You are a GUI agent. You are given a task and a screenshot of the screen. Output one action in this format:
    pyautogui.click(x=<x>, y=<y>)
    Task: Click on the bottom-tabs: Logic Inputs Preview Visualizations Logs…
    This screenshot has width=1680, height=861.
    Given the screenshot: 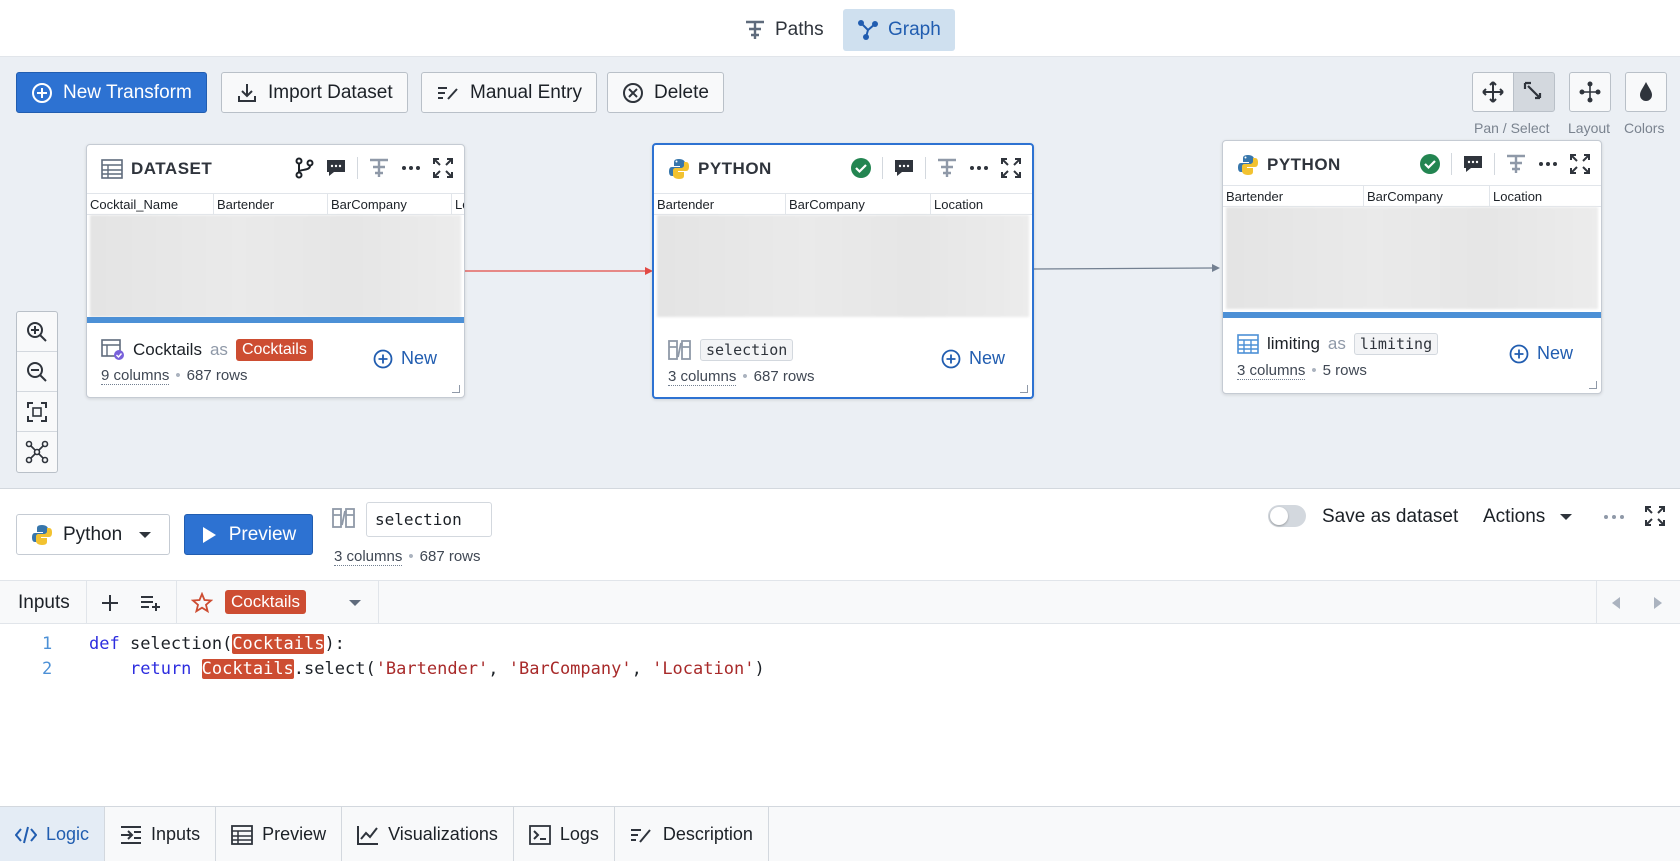 What is the action you would take?
    pyautogui.click(x=840, y=833)
    